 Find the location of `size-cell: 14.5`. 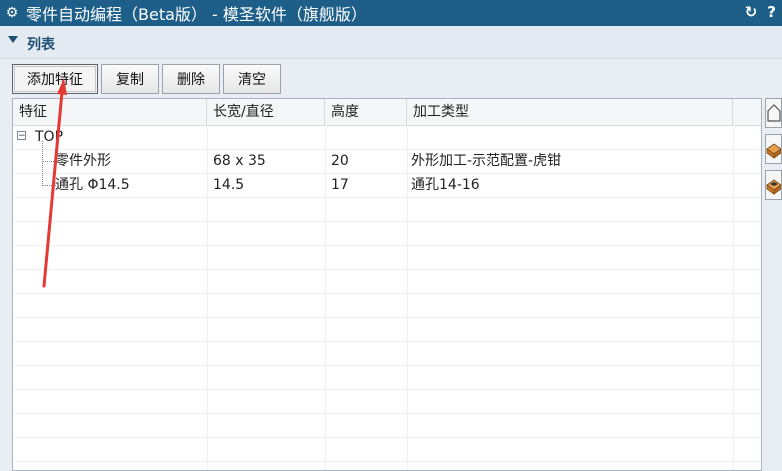

size-cell: 14.5 is located at coordinates (229, 185).